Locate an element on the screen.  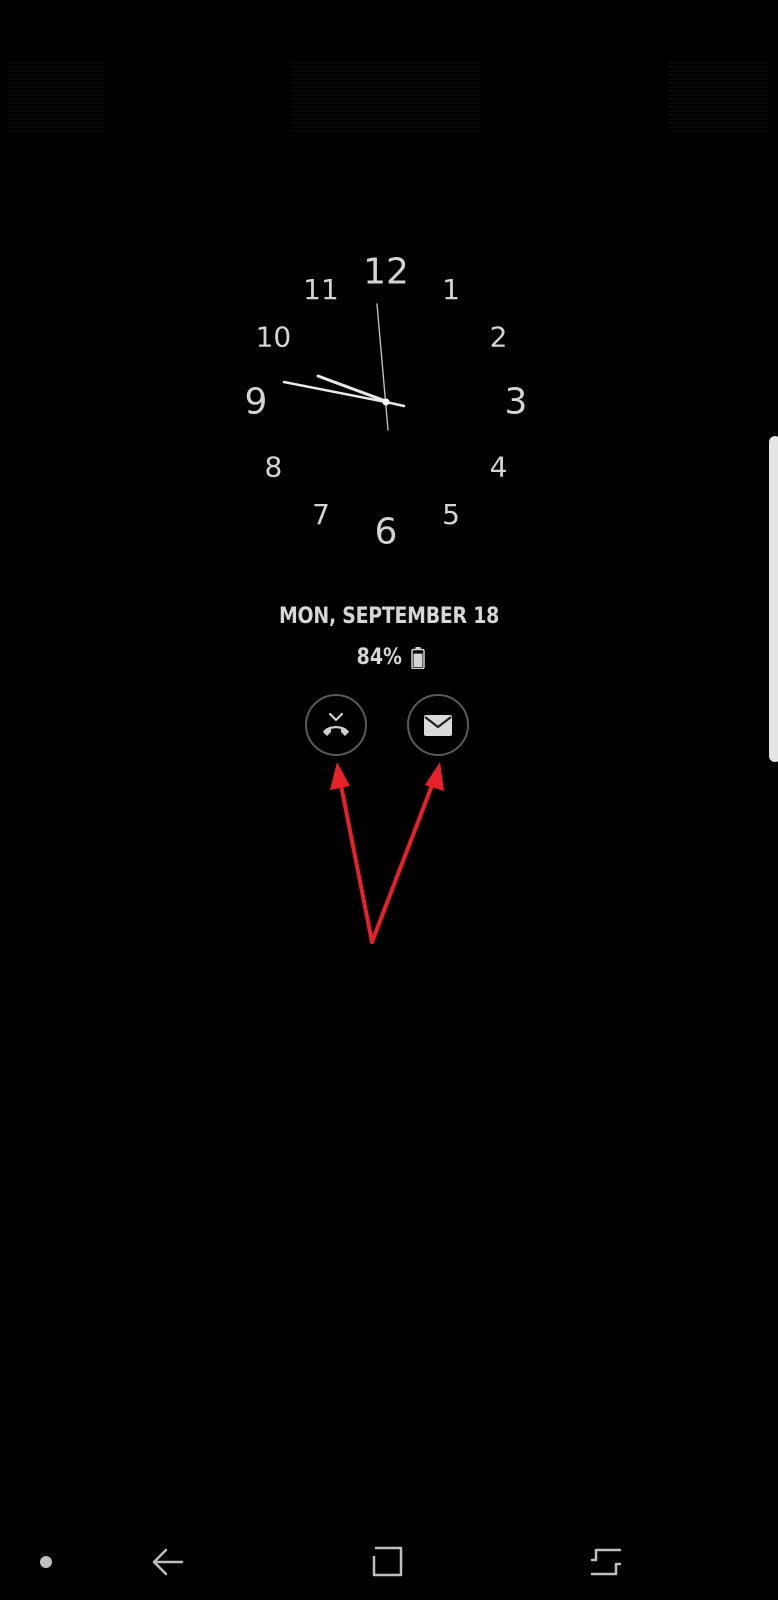
arrow-head-left is located at coordinates (340, 776).